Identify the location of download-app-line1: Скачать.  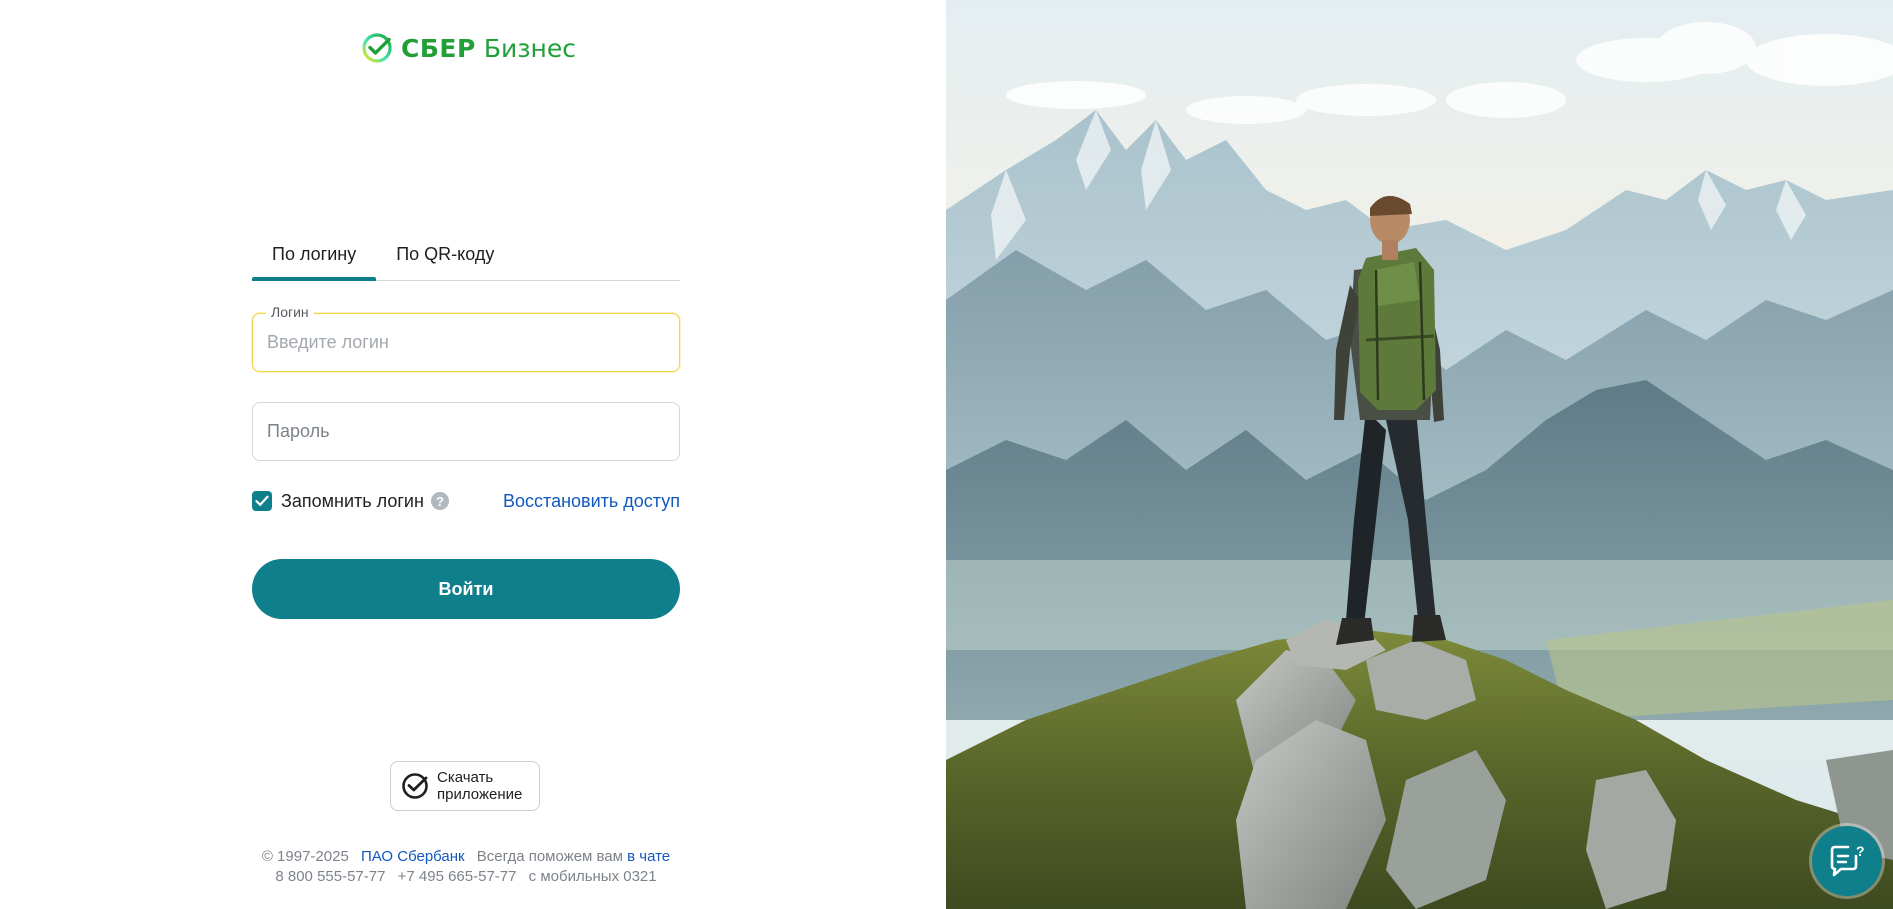
(465, 777).